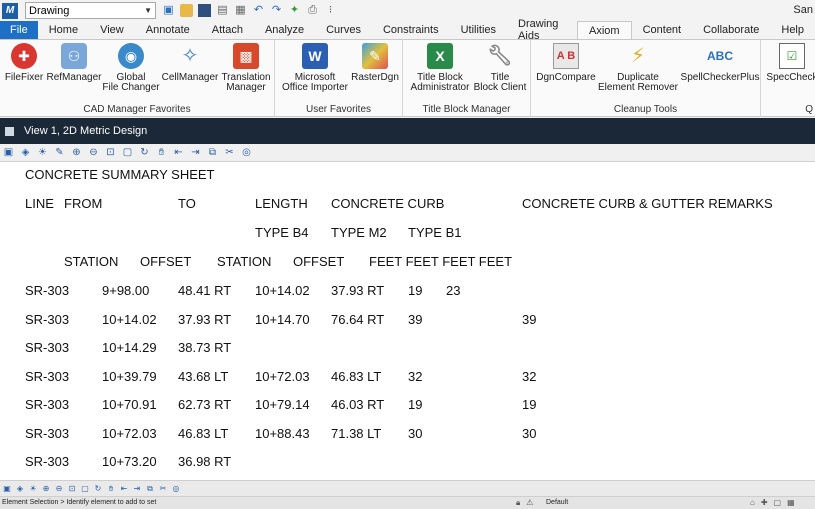 This screenshot has height=509, width=815. I want to click on next-icon: ⇥, so click(137, 489).